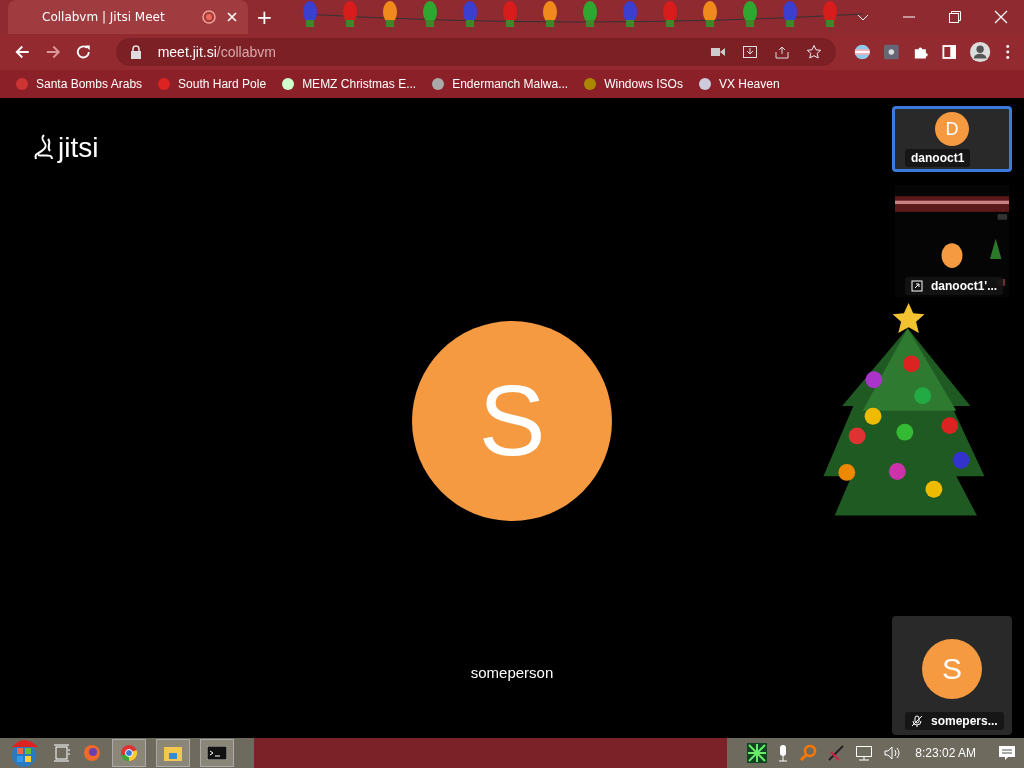 The image size is (1024, 768). Describe the element at coordinates (83, 52) in the screenshot. I see `reload-icon` at that location.